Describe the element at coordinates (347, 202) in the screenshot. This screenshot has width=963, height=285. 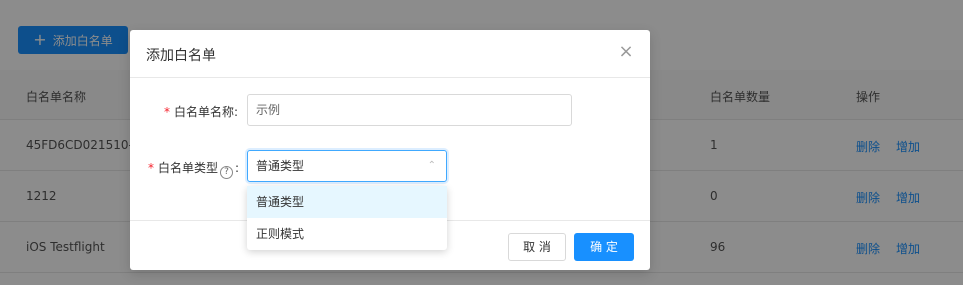
I see `dropdown-option-normal: 普通类型` at that location.